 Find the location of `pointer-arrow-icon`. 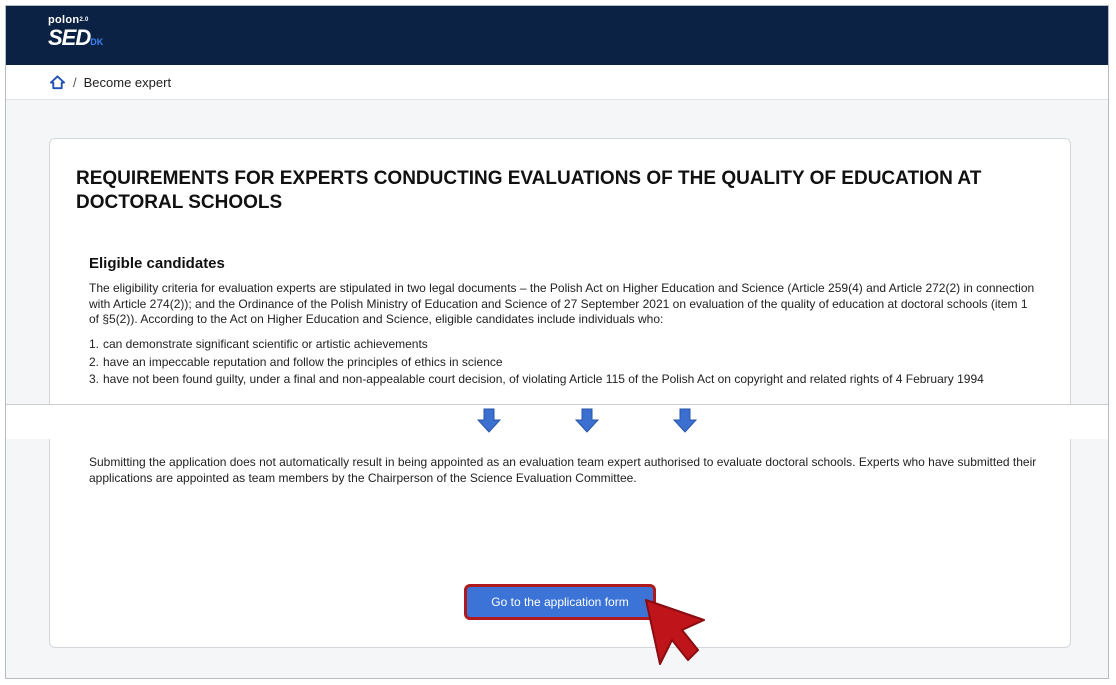

pointer-arrow-icon is located at coordinates (675, 632).